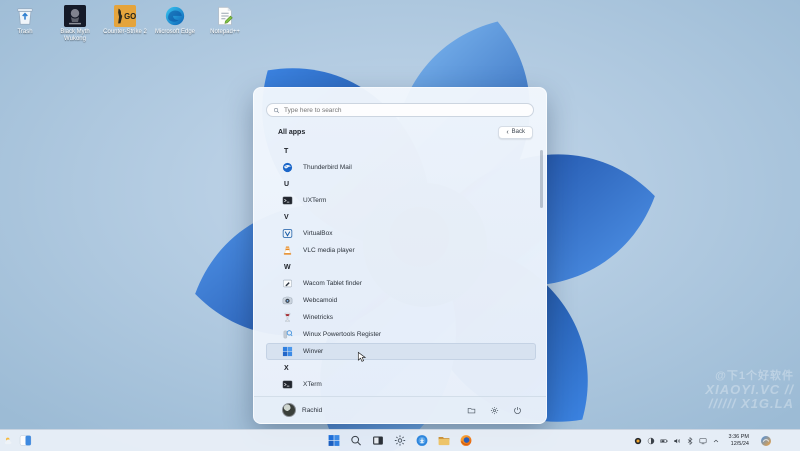 This screenshot has width=800, height=451. I want to click on app-row-virtualbox: VirtualBox, so click(401, 233).